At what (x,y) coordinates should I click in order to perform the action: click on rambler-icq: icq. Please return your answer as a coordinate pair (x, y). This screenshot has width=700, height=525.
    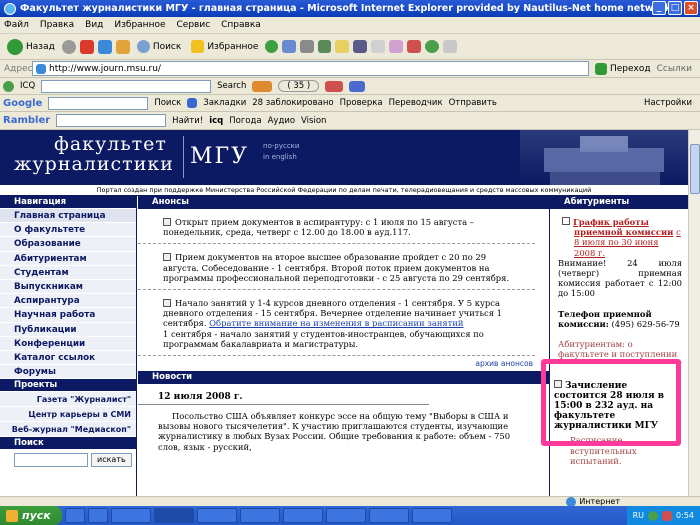
    Looking at the image, I should click on (216, 121).